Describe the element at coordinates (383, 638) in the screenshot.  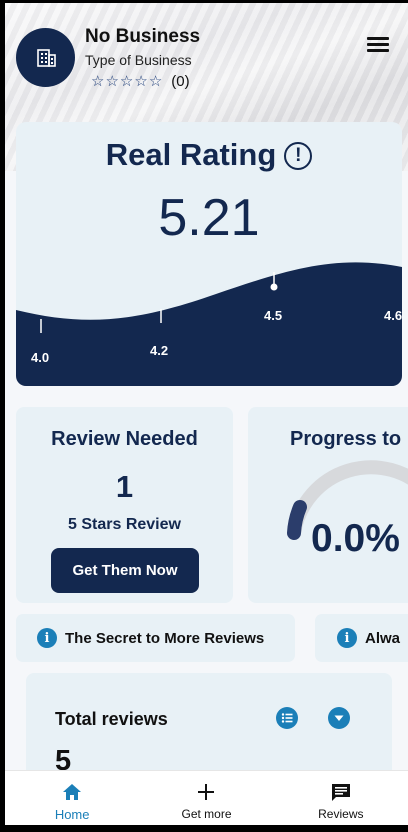
I see `tip-label: Alwa` at that location.